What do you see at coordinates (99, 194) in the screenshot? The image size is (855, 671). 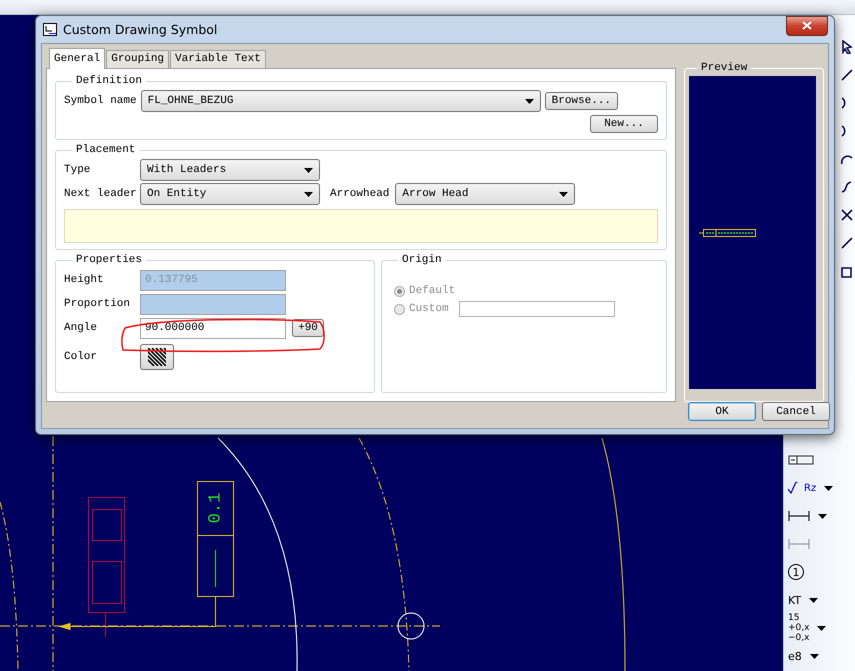 I see `field-label: Next leader` at bounding box center [99, 194].